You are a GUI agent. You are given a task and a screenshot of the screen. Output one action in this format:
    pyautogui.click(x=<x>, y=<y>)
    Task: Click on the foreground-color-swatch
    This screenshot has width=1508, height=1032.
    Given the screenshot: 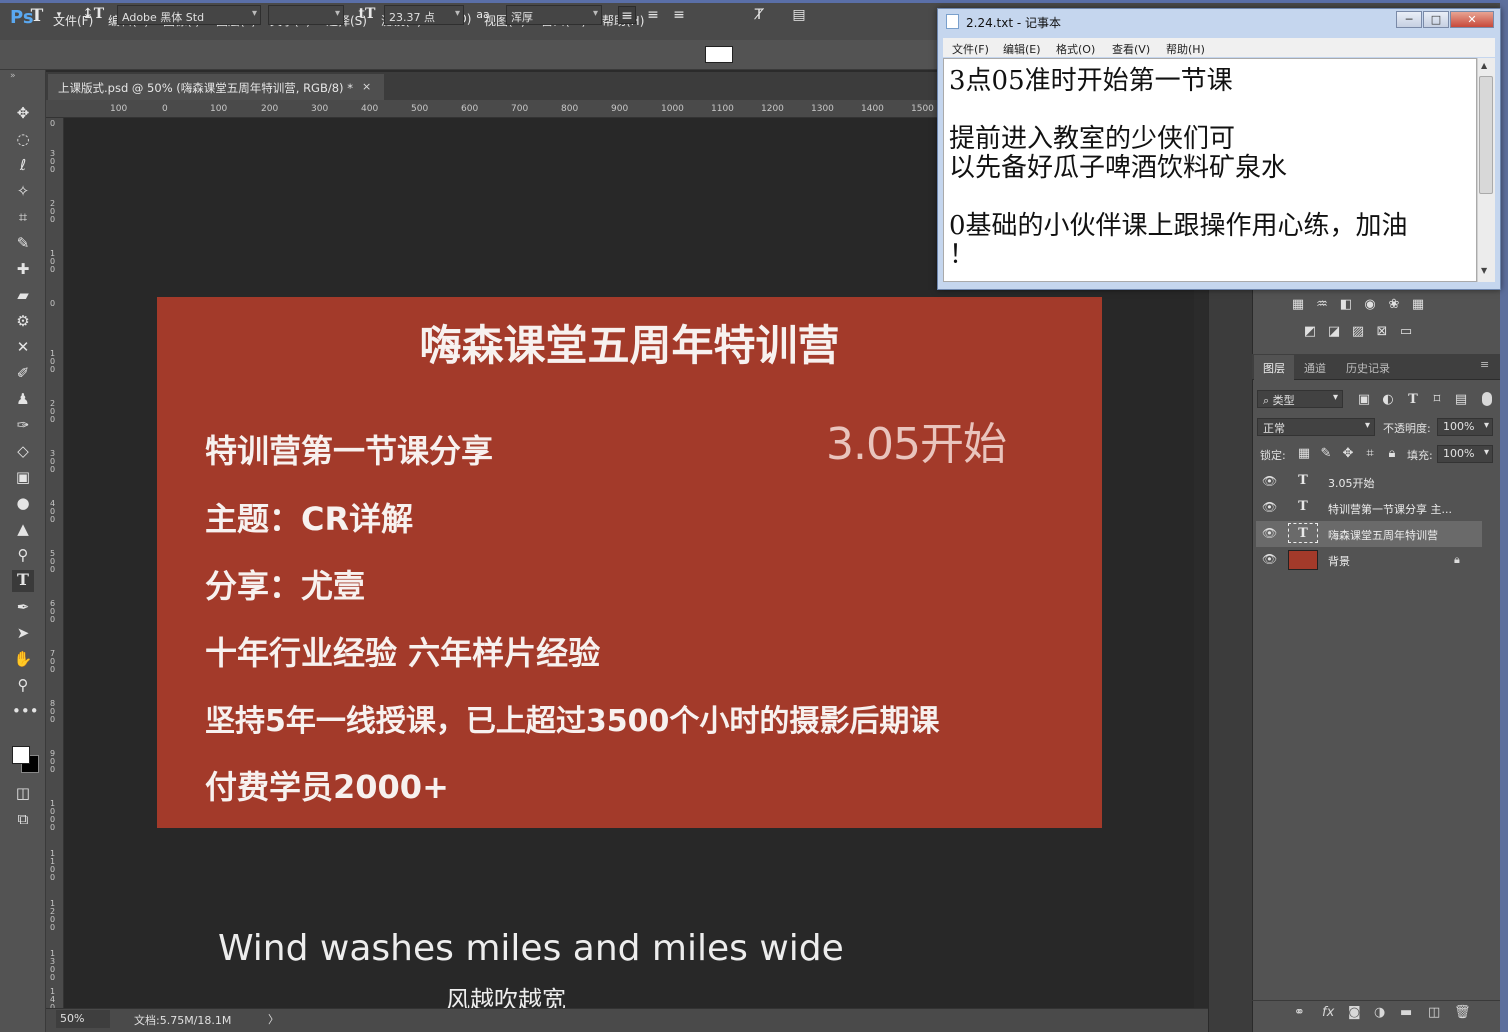 What is the action you would take?
    pyautogui.click(x=21, y=755)
    